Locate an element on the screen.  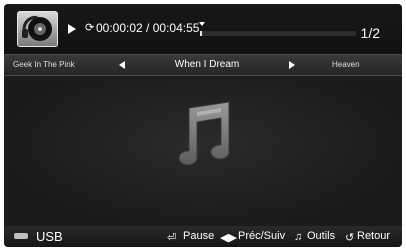
album-art-thumbnail is located at coordinates (37, 29).